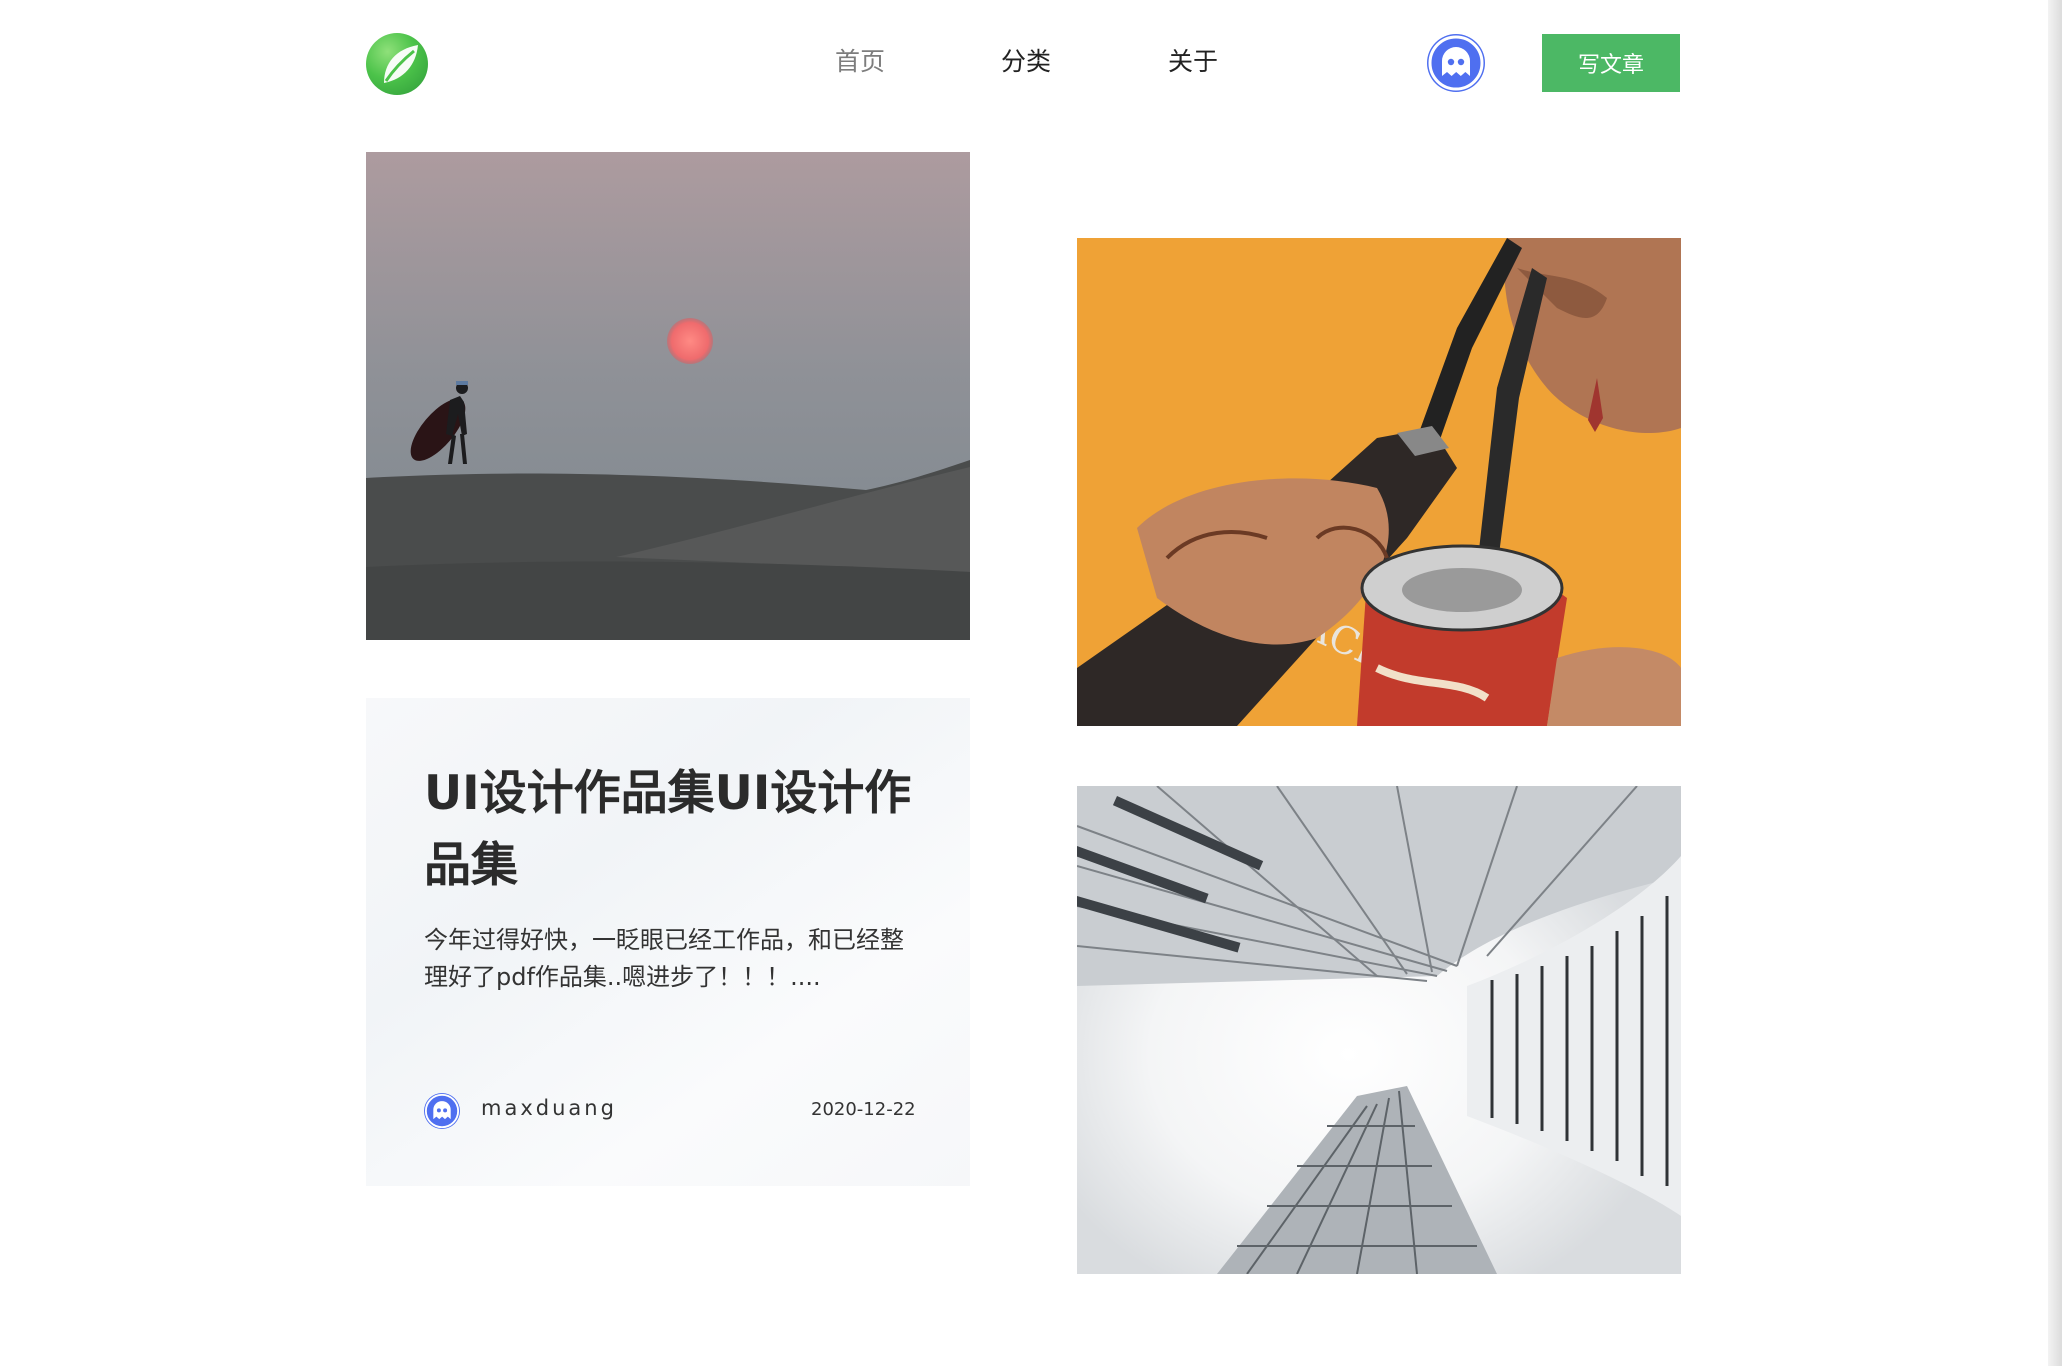 The height and width of the screenshot is (1366, 2062). What do you see at coordinates (1193, 62) in the screenshot?
I see `nav-about: 关于` at bounding box center [1193, 62].